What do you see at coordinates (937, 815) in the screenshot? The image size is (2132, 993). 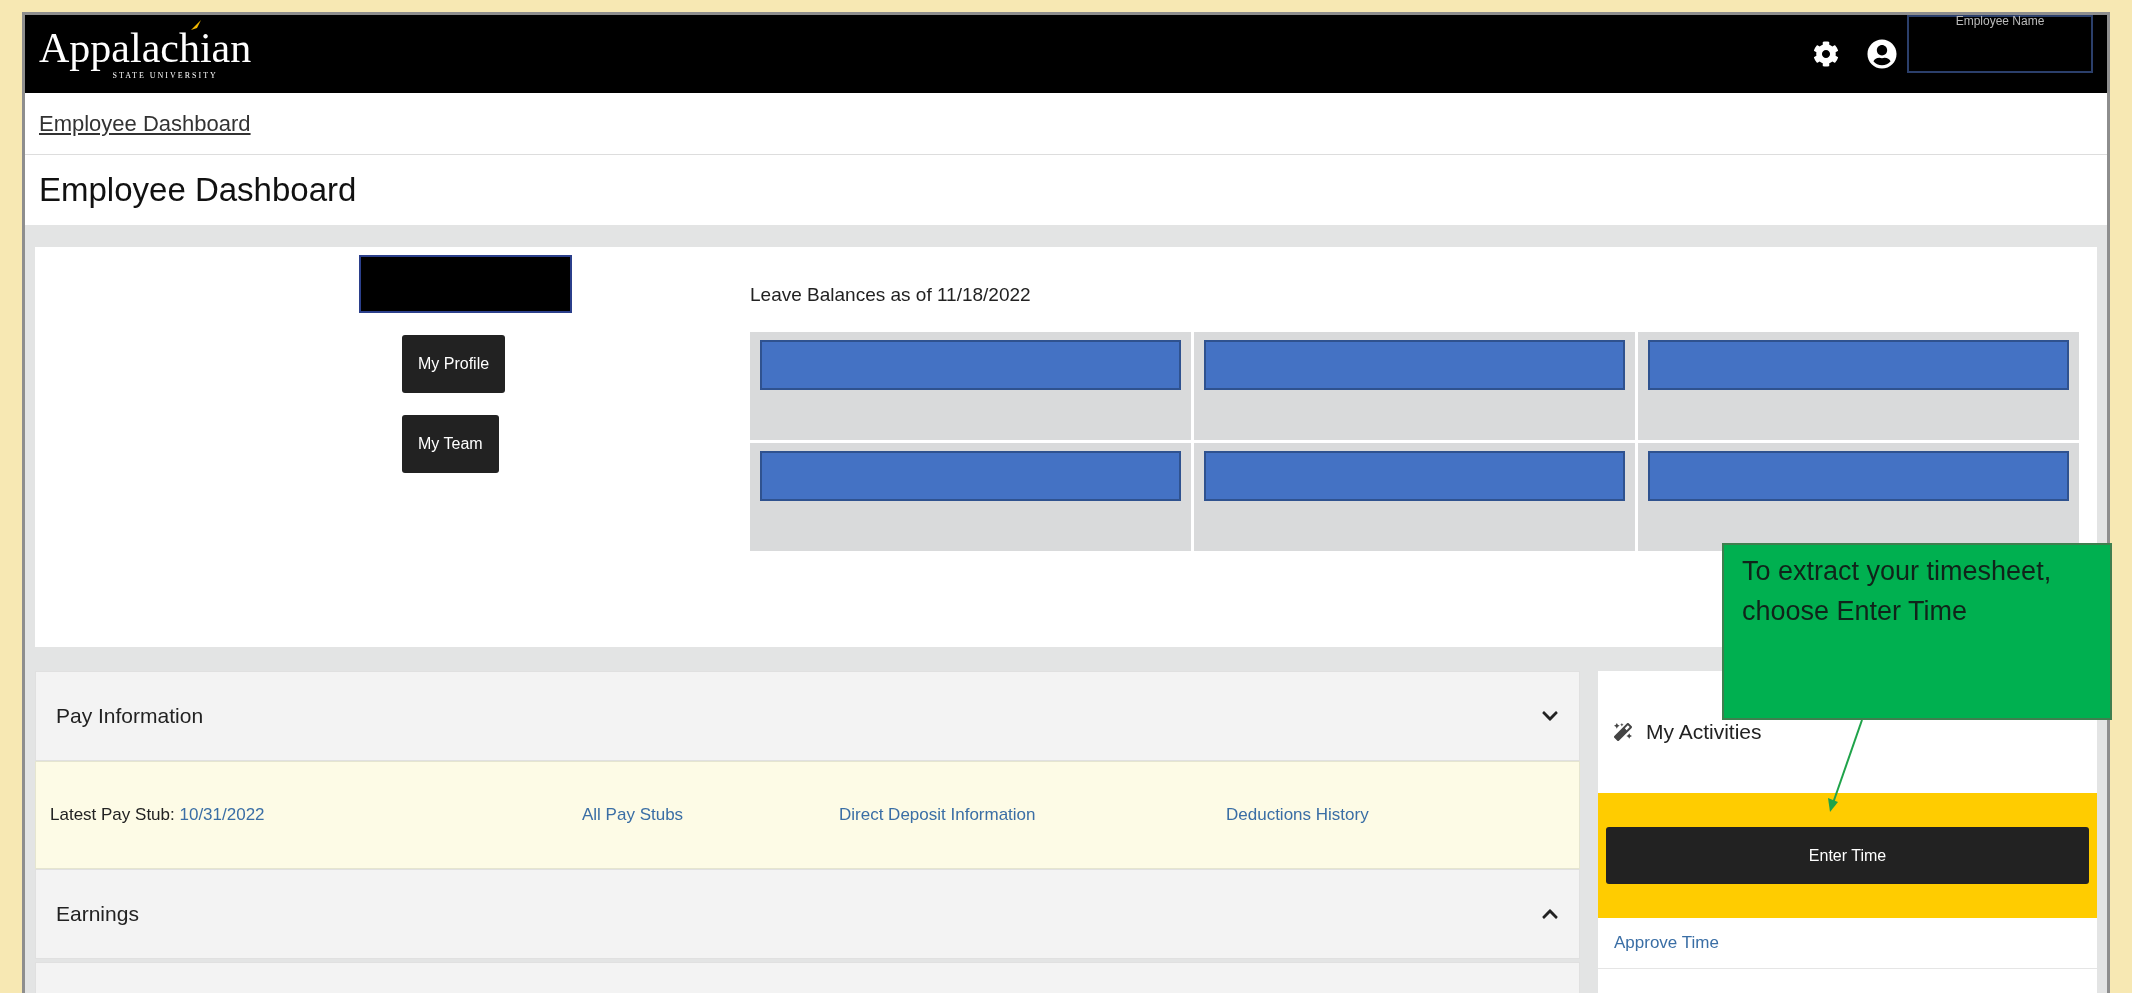 I see `pay-link: Direct Deposit Information` at bounding box center [937, 815].